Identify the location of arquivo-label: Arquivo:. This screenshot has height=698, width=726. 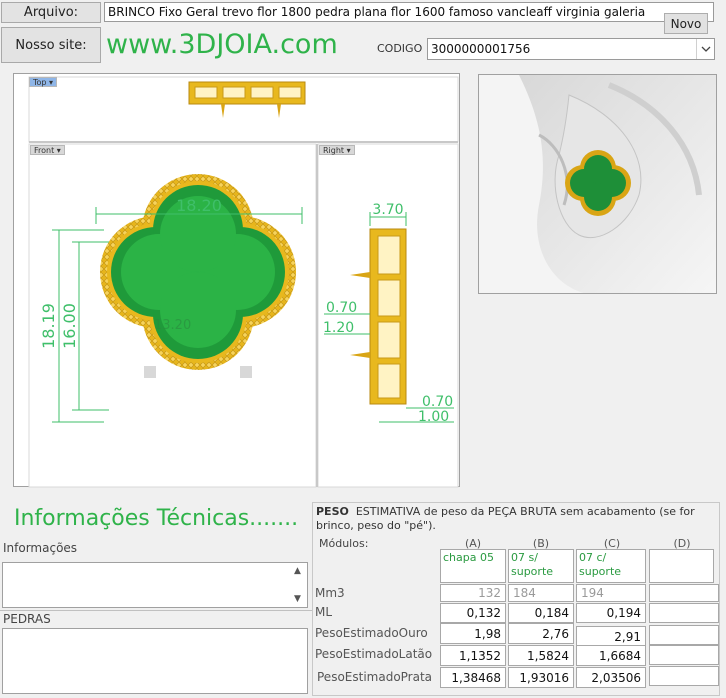
(51, 12).